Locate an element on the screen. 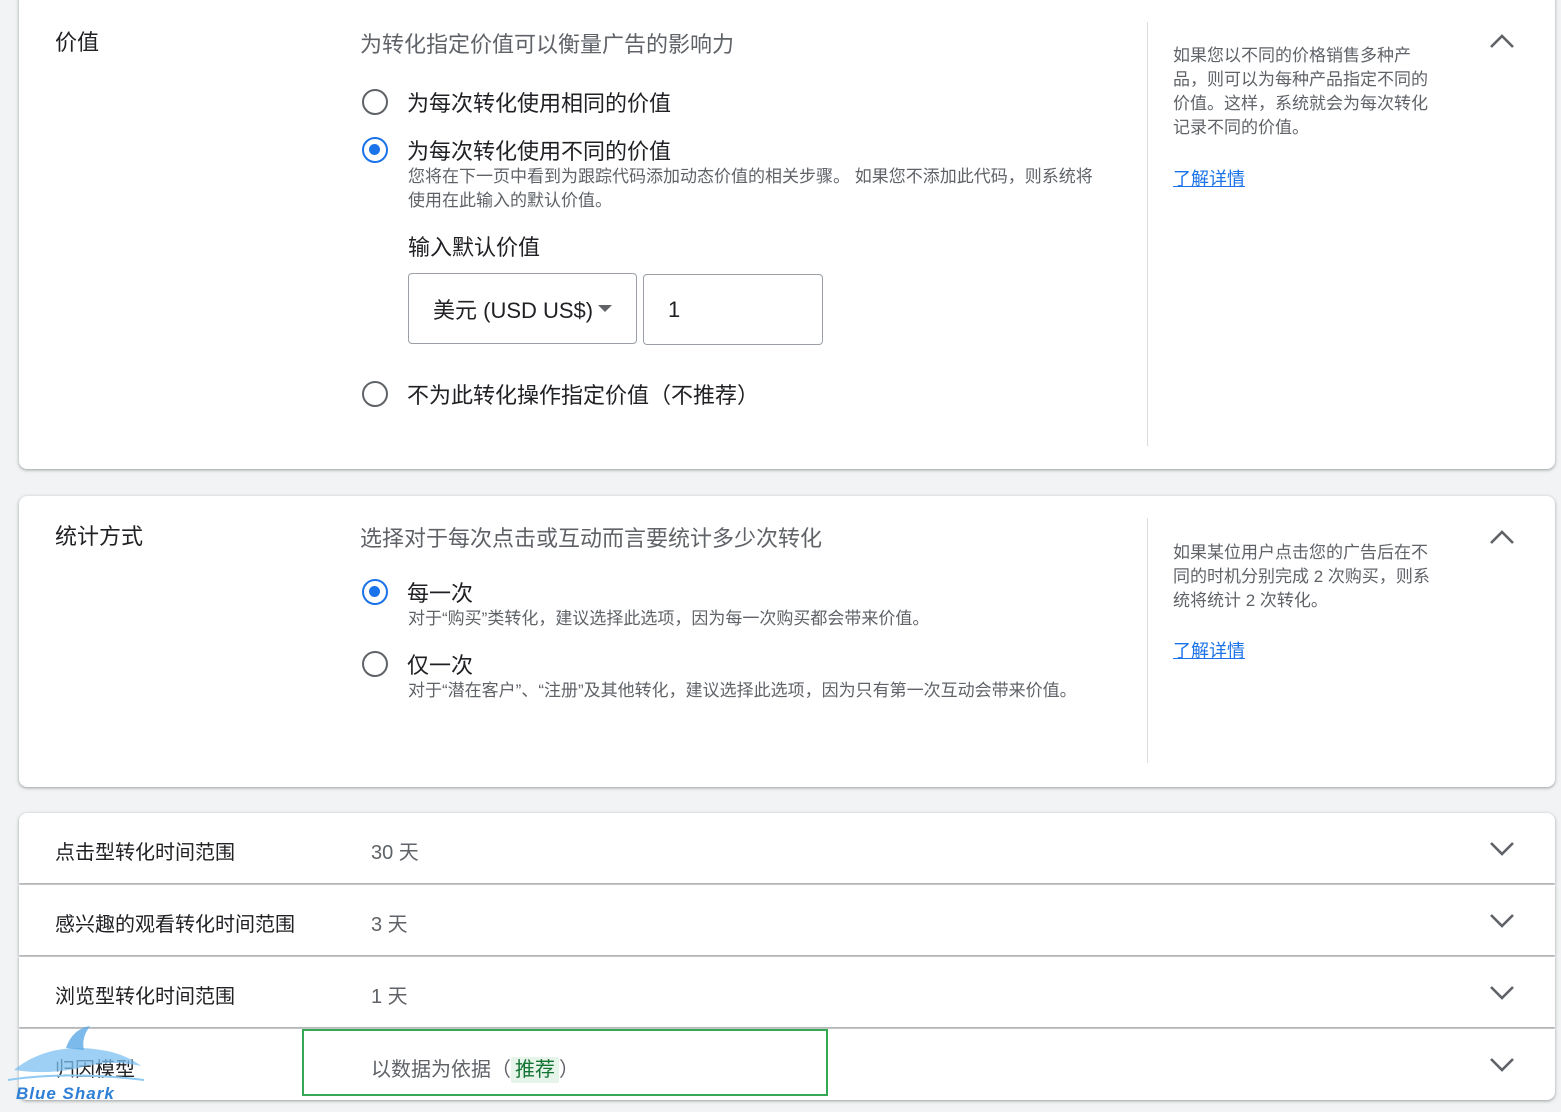  radio-once: 仅一次 is located at coordinates (417, 664).